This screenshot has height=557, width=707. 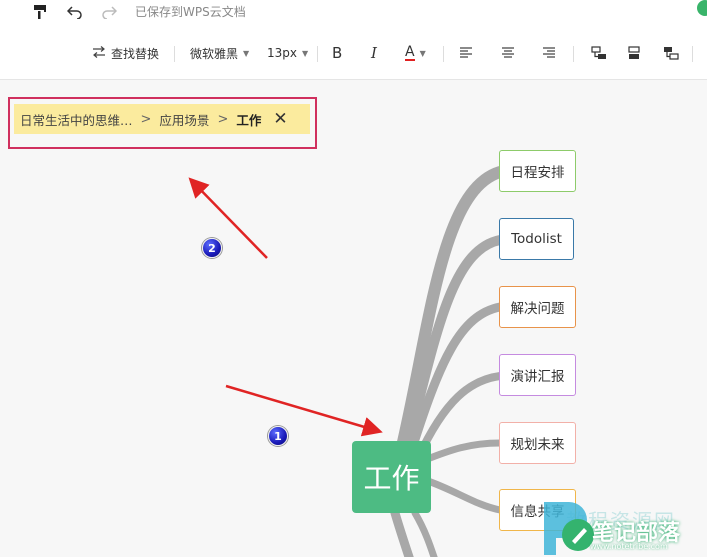 What do you see at coordinates (285, 307) in the screenshot?
I see `annotation-arrows` at bounding box center [285, 307].